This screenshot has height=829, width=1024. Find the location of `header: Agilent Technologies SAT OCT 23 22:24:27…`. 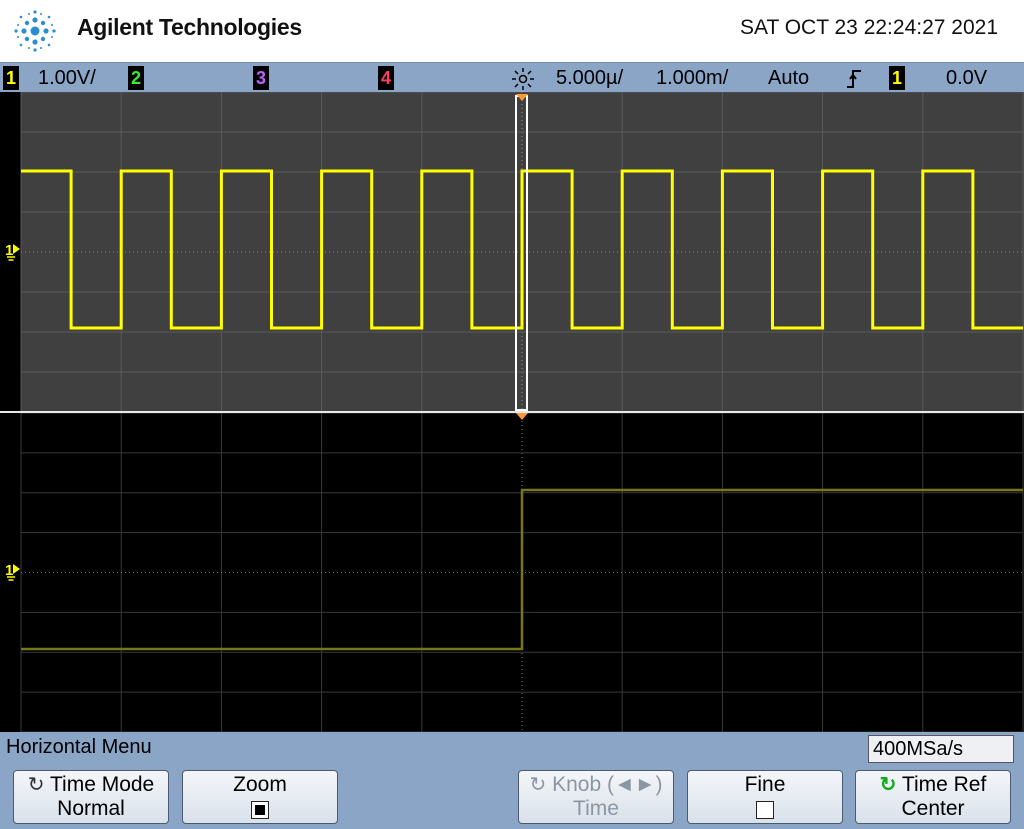

header: Agilent Technologies SAT OCT 23 22:24:27… is located at coordinates (512, 31).